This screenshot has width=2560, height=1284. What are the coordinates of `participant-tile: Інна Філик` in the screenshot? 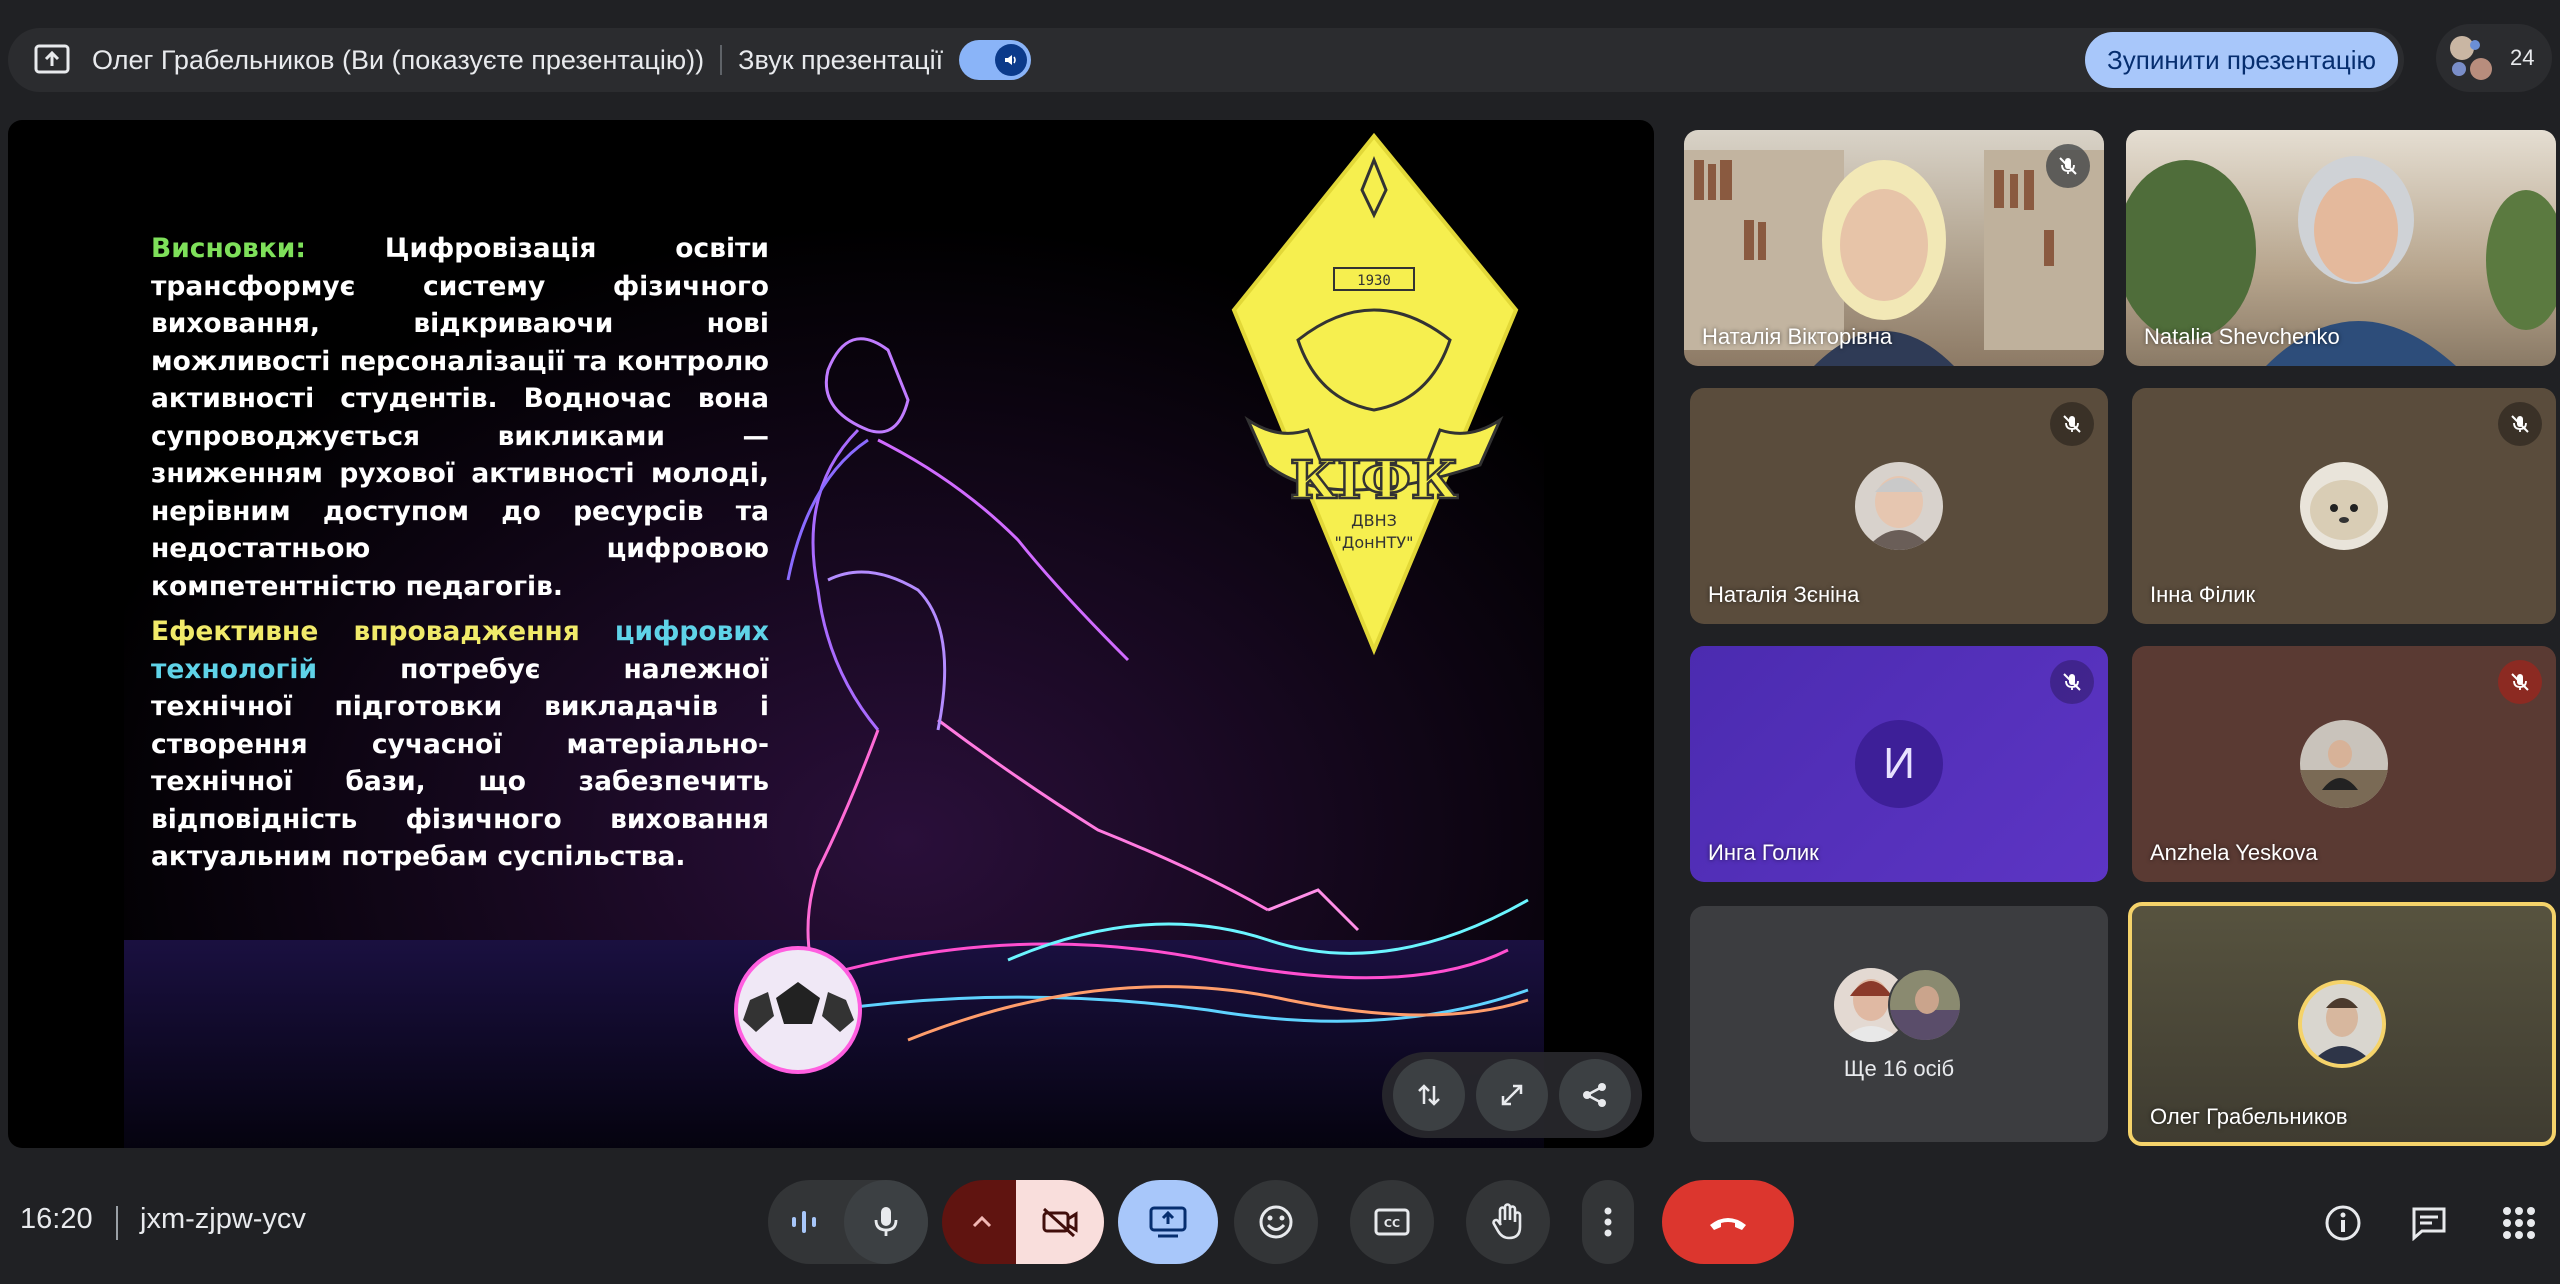 It's located at (2344, 506).